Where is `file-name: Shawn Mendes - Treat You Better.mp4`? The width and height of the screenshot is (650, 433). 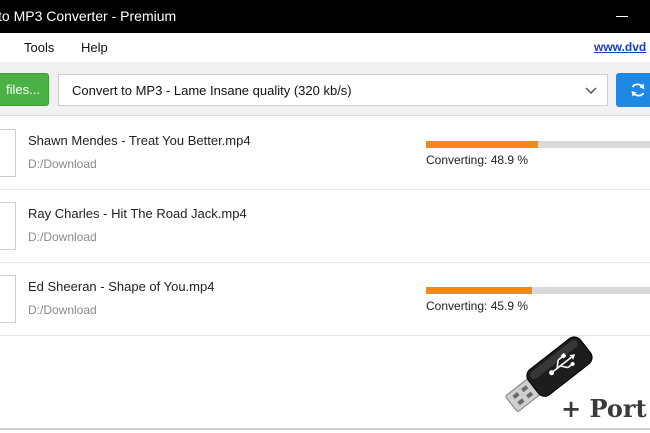 file-name: Shawn Mendes - Treat You Better.mp4 is located at coordinates (139, 140).